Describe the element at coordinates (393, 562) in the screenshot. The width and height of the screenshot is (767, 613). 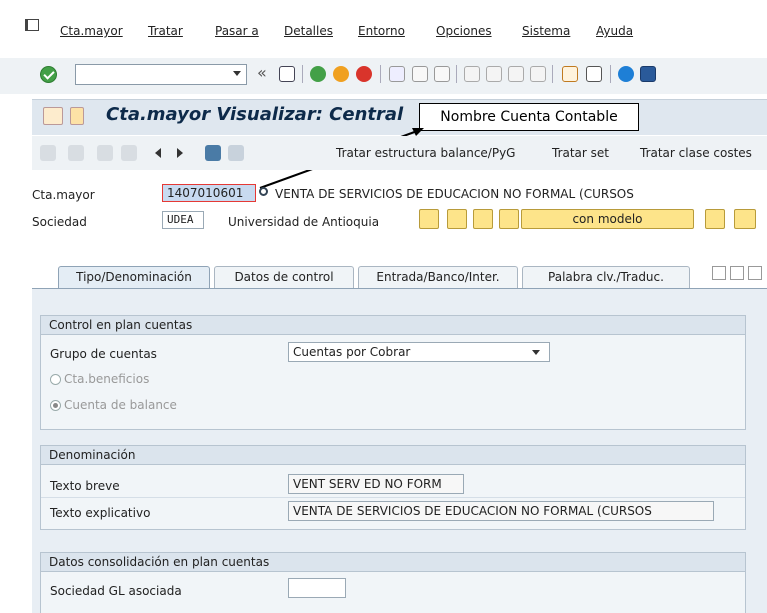
I see `group-consolidacion-title: Datos consolidación en plan cuentas` at that location.